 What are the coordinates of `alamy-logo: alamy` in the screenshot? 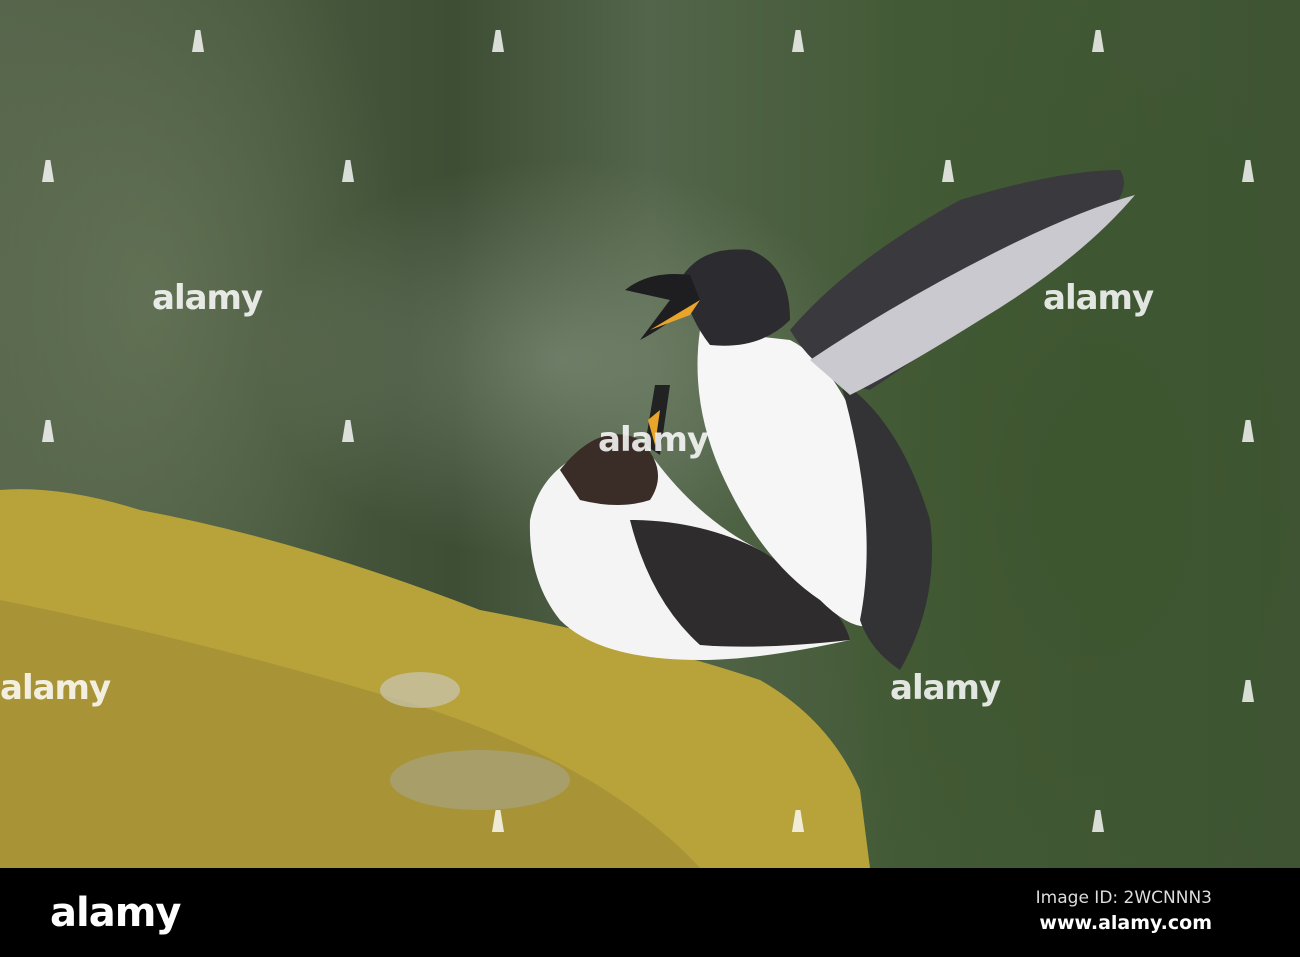 It's located at (115, 913).